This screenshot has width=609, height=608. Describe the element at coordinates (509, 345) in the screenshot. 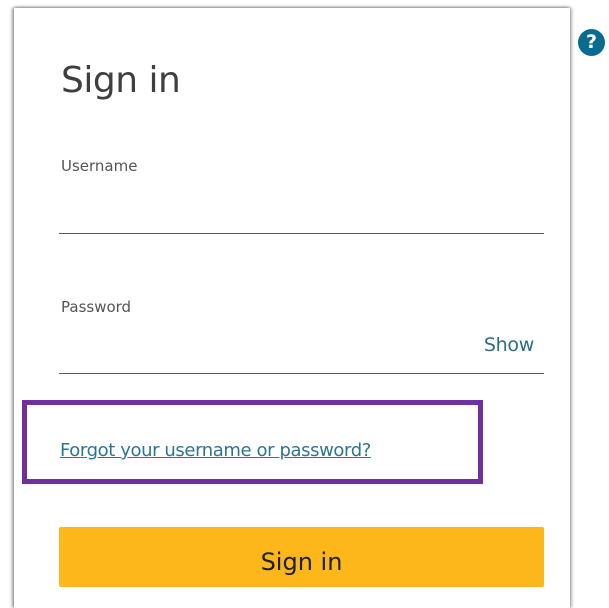

I see `show-password-toggle: Show` at that location.